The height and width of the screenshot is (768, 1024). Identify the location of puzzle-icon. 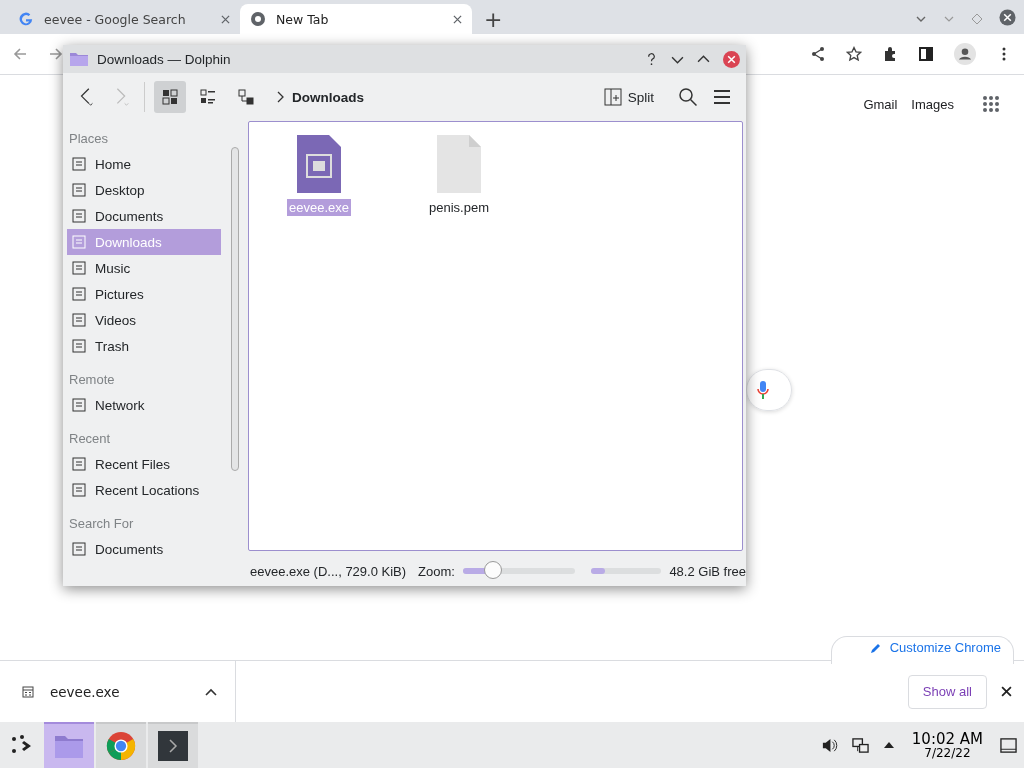
(890, 54).